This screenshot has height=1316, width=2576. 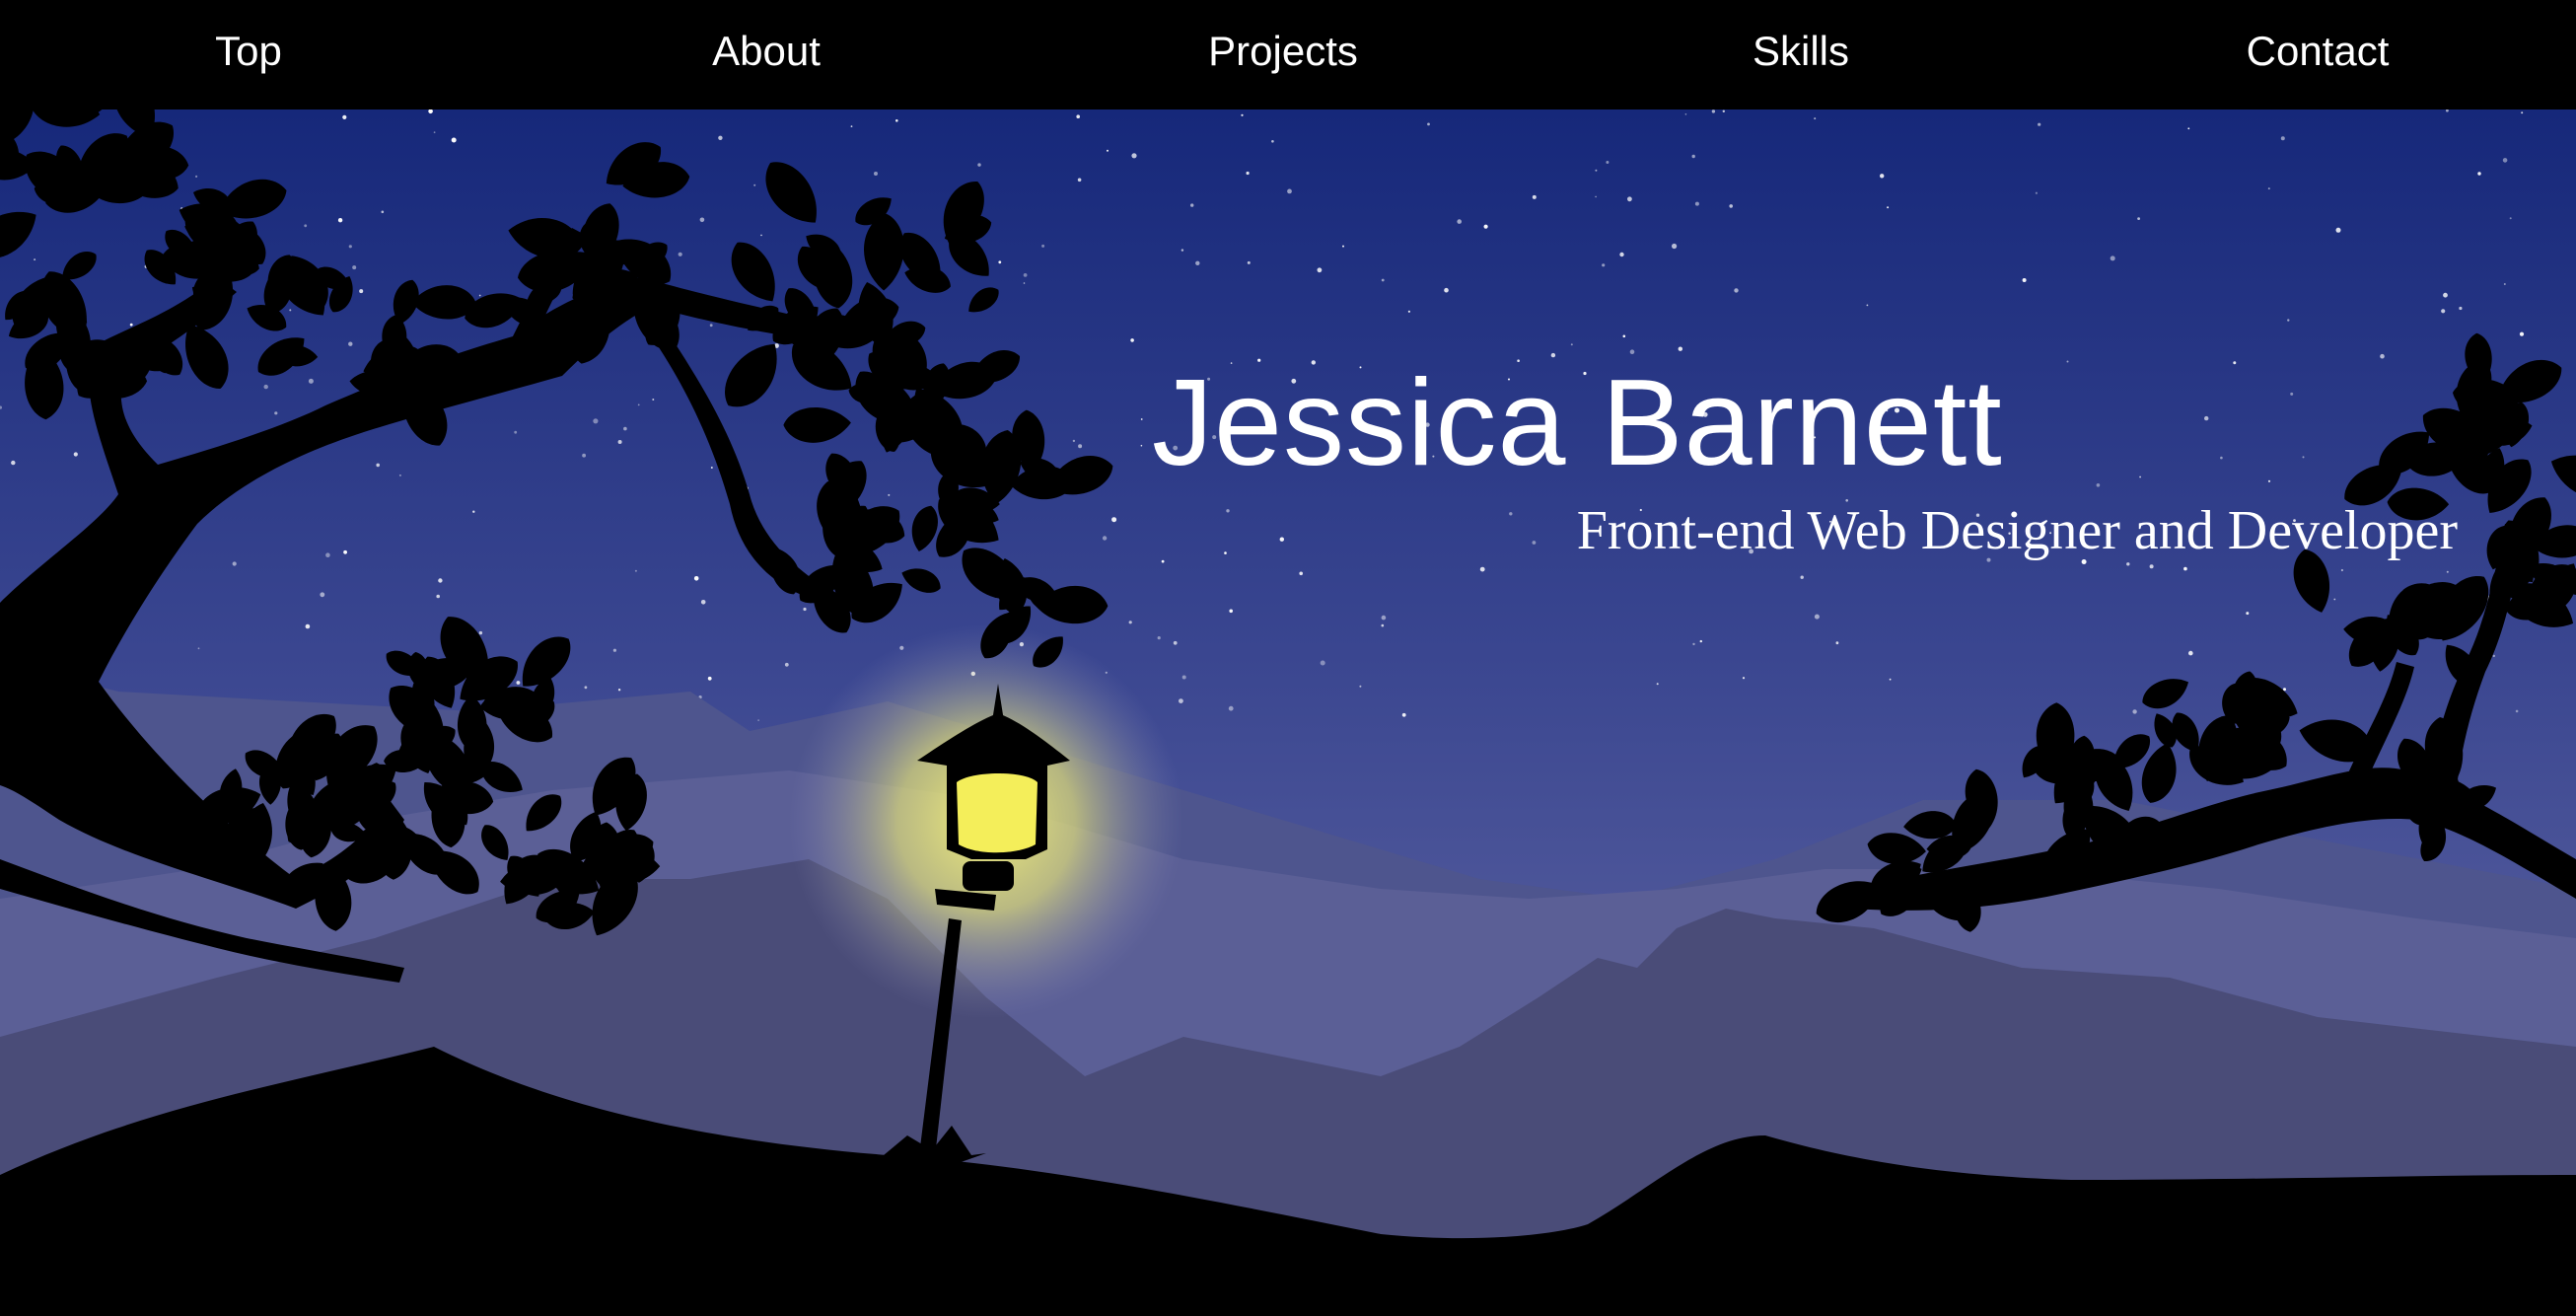 I want to click on lamp-light, so click(x=998, y=813).